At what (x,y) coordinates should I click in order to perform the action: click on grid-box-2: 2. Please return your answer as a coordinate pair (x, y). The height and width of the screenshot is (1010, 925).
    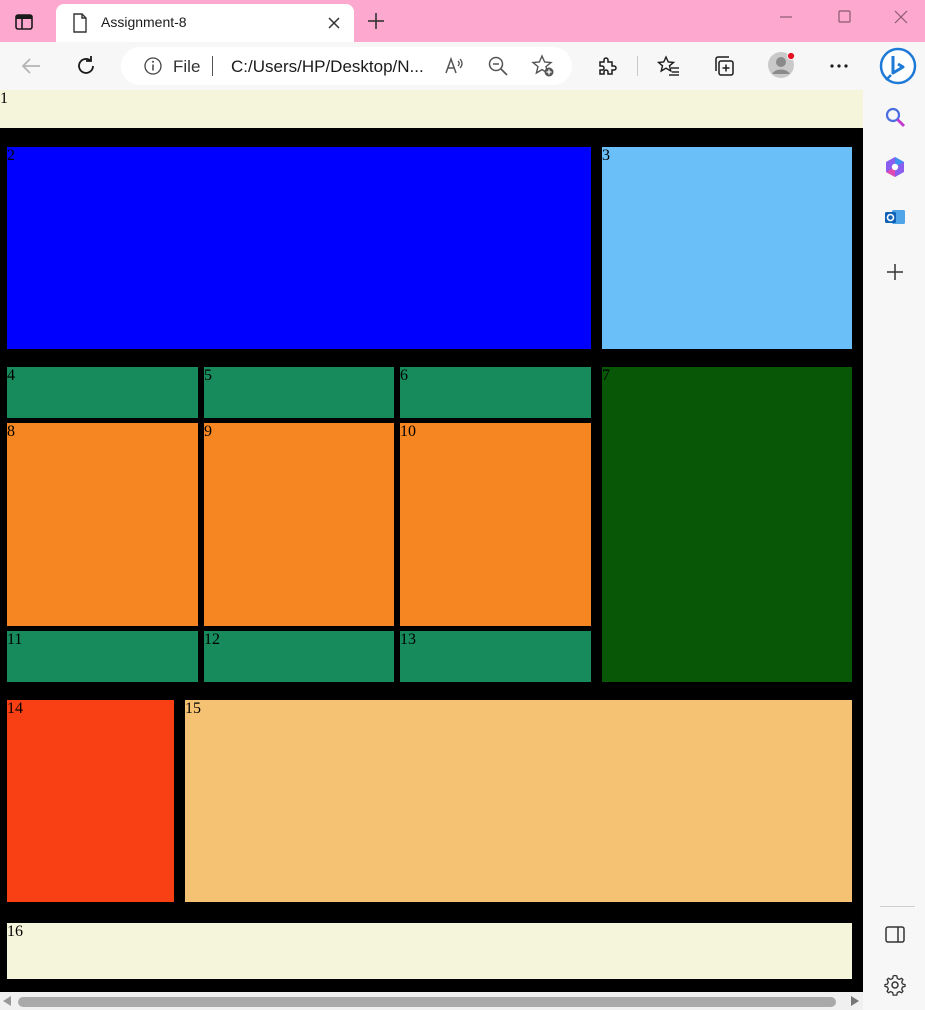
    Looking at the image, I should click on (299, 248).